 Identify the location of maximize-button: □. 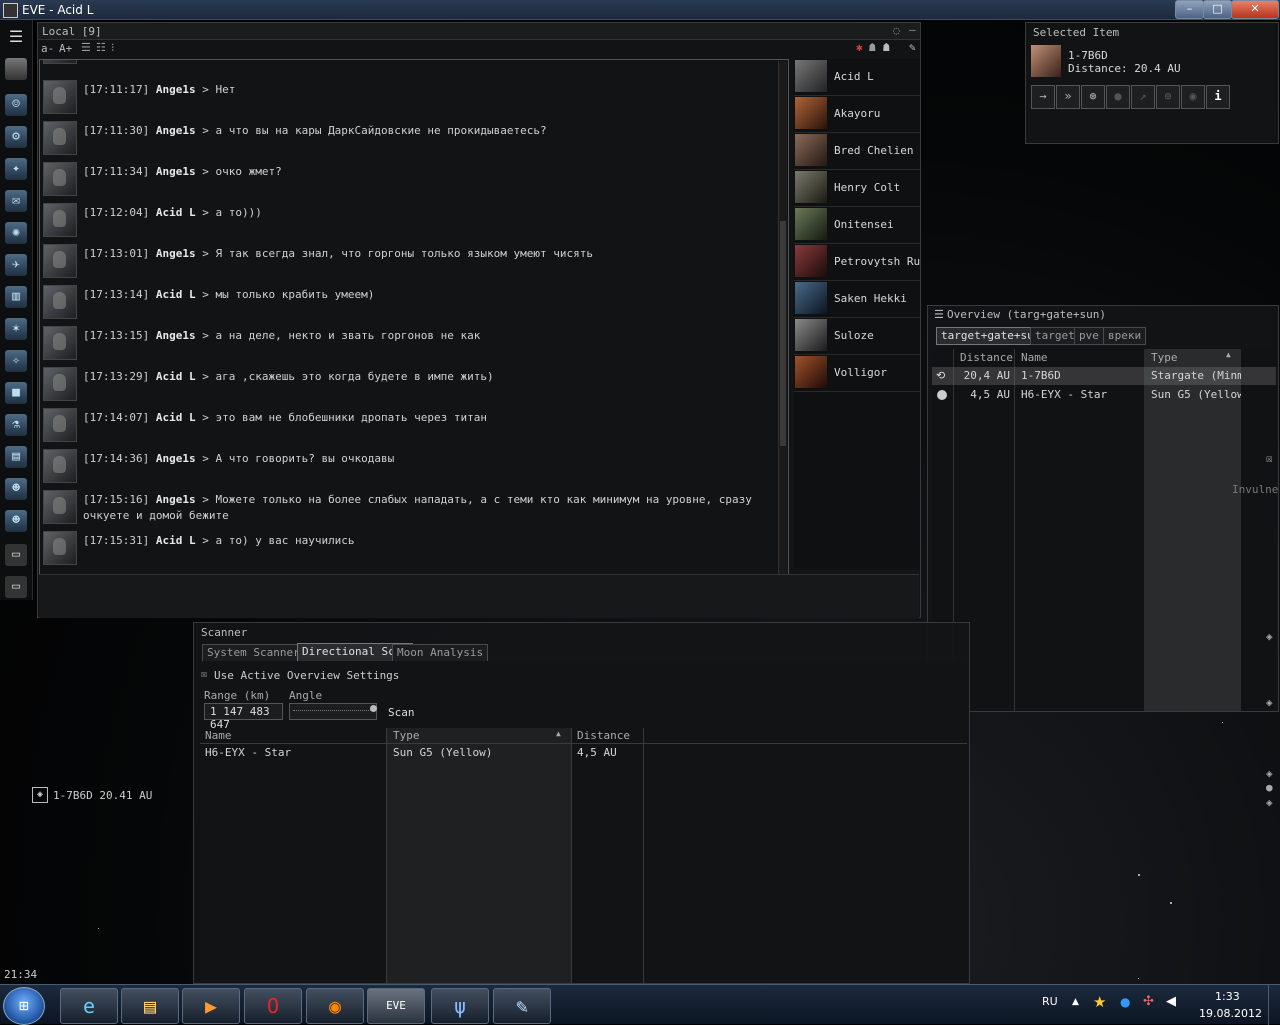
(1217, 9).